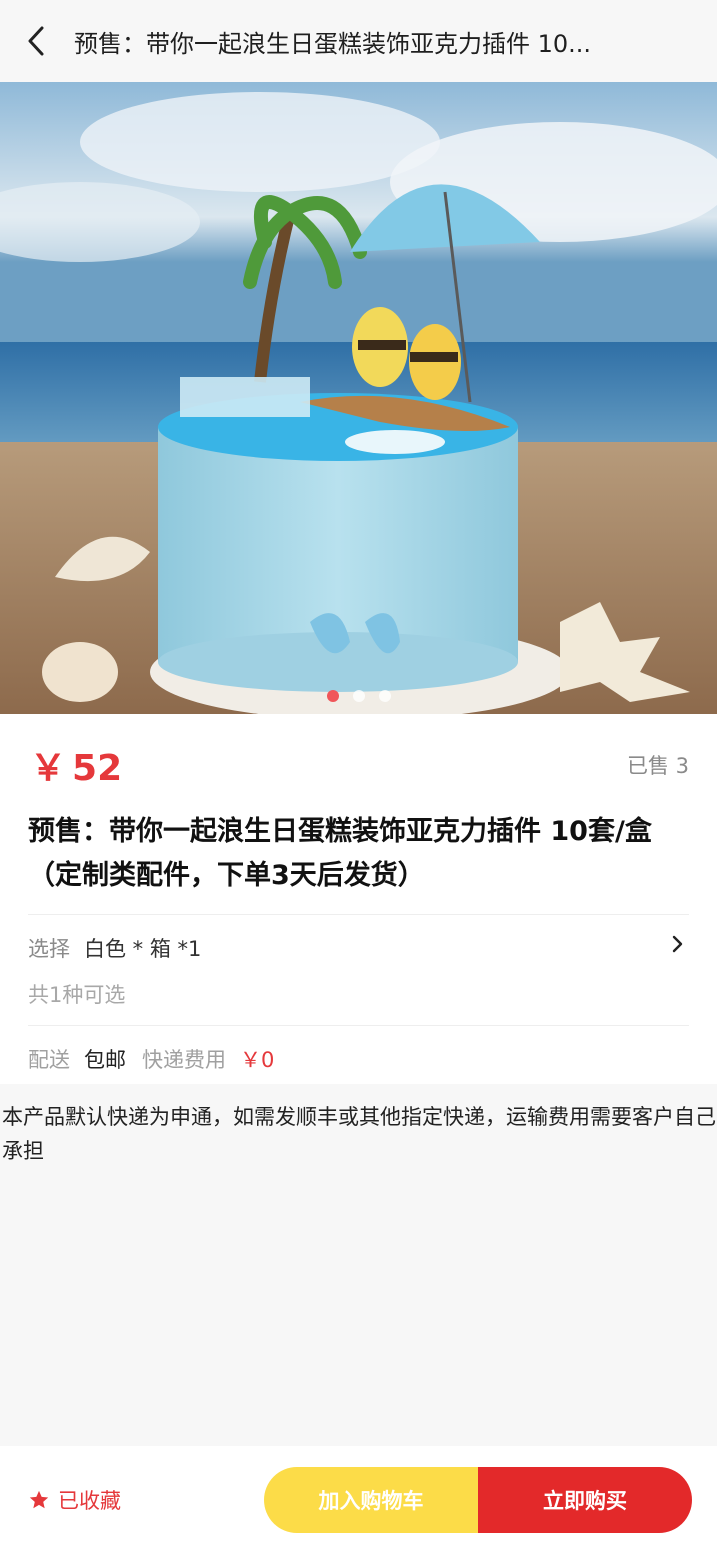 This screenshot has height=1553, width=717. What do you see at coordinates (358, 765) in the screenshot?
I see `price-row: ￥ 52 已售 3` at bounding box center [358, 765].